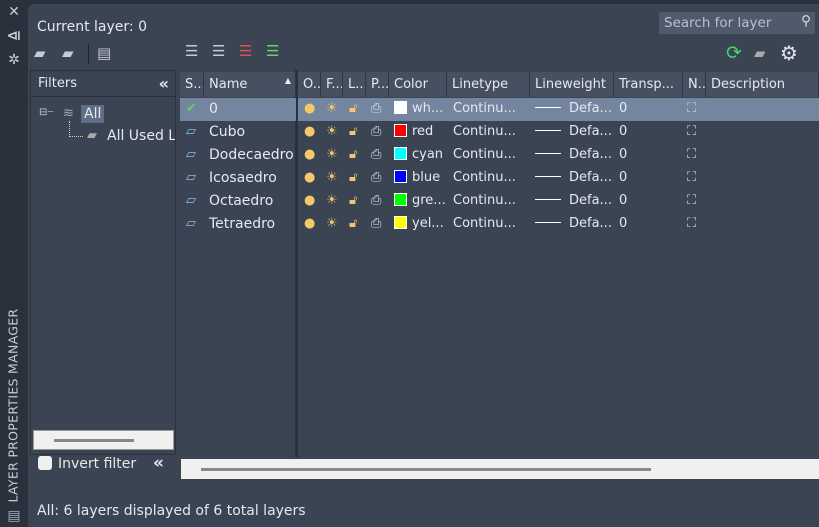 This screenshot has height=527, width=819. Describe the element at coordinates (250, 84) in the screenshot. I see `column-header-name: Name ▲` at that location.